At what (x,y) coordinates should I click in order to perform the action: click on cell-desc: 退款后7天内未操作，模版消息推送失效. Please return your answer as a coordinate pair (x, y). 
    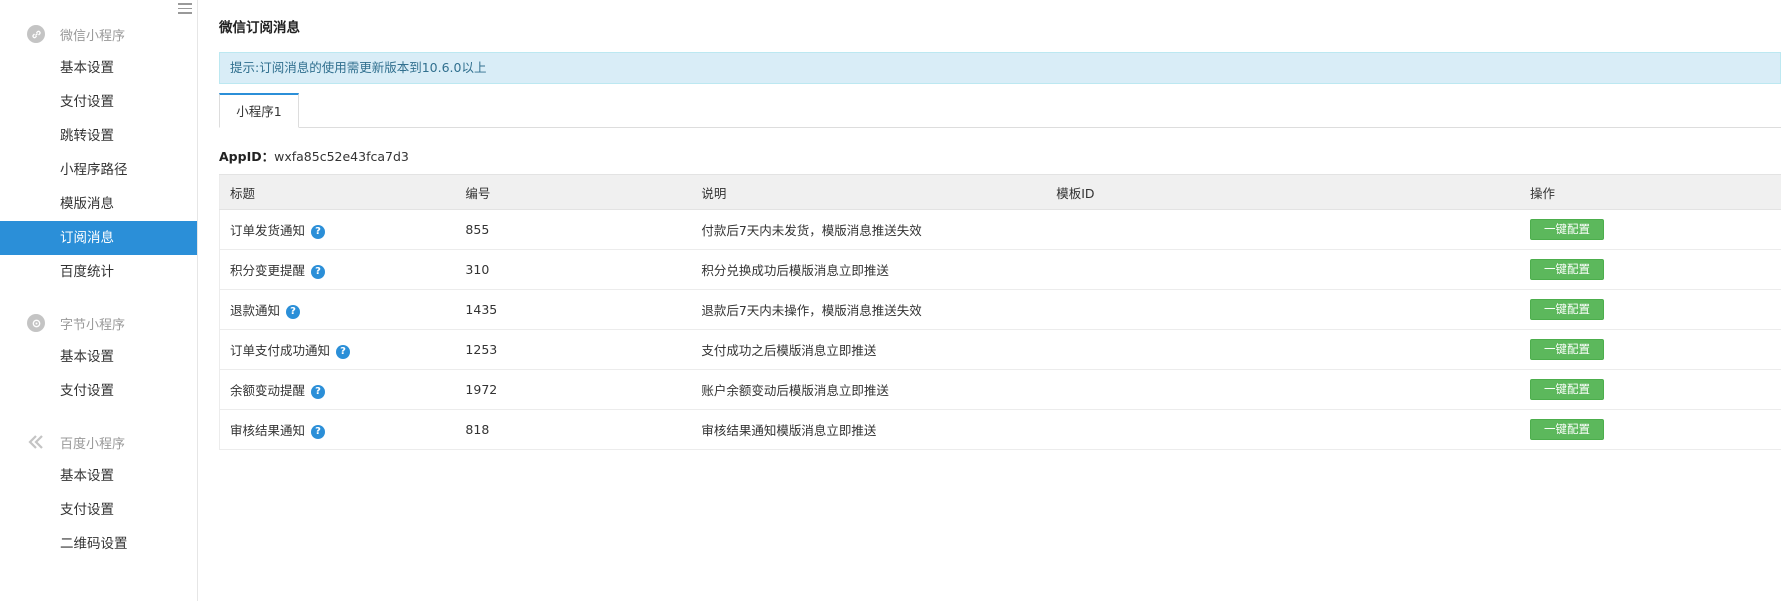
    Looking at the image, I should click on (869, 309).